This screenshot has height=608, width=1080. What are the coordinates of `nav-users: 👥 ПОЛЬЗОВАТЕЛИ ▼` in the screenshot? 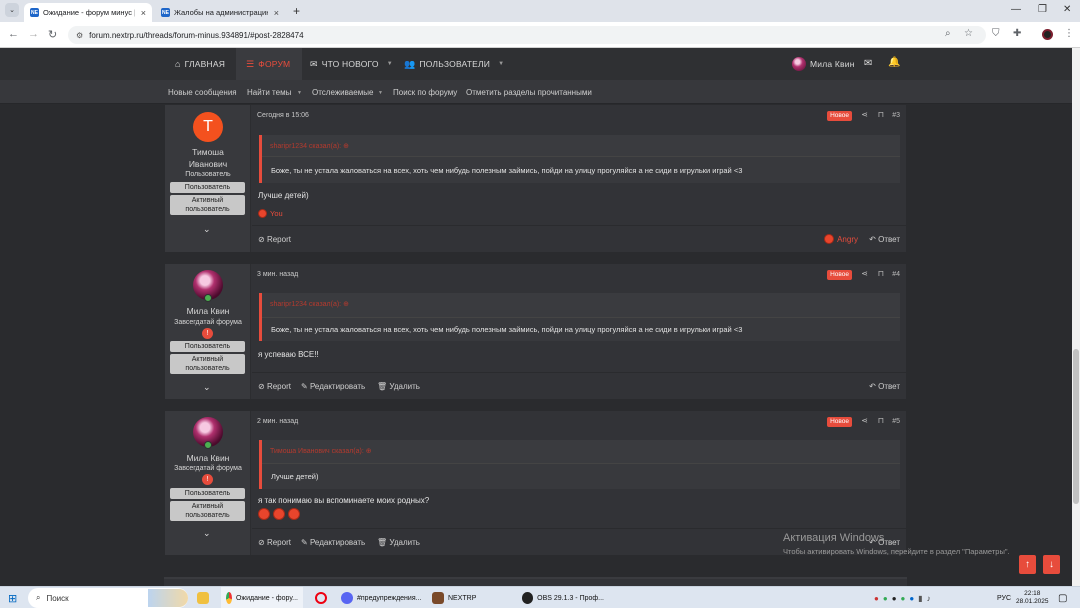 It's located at (454, 64).